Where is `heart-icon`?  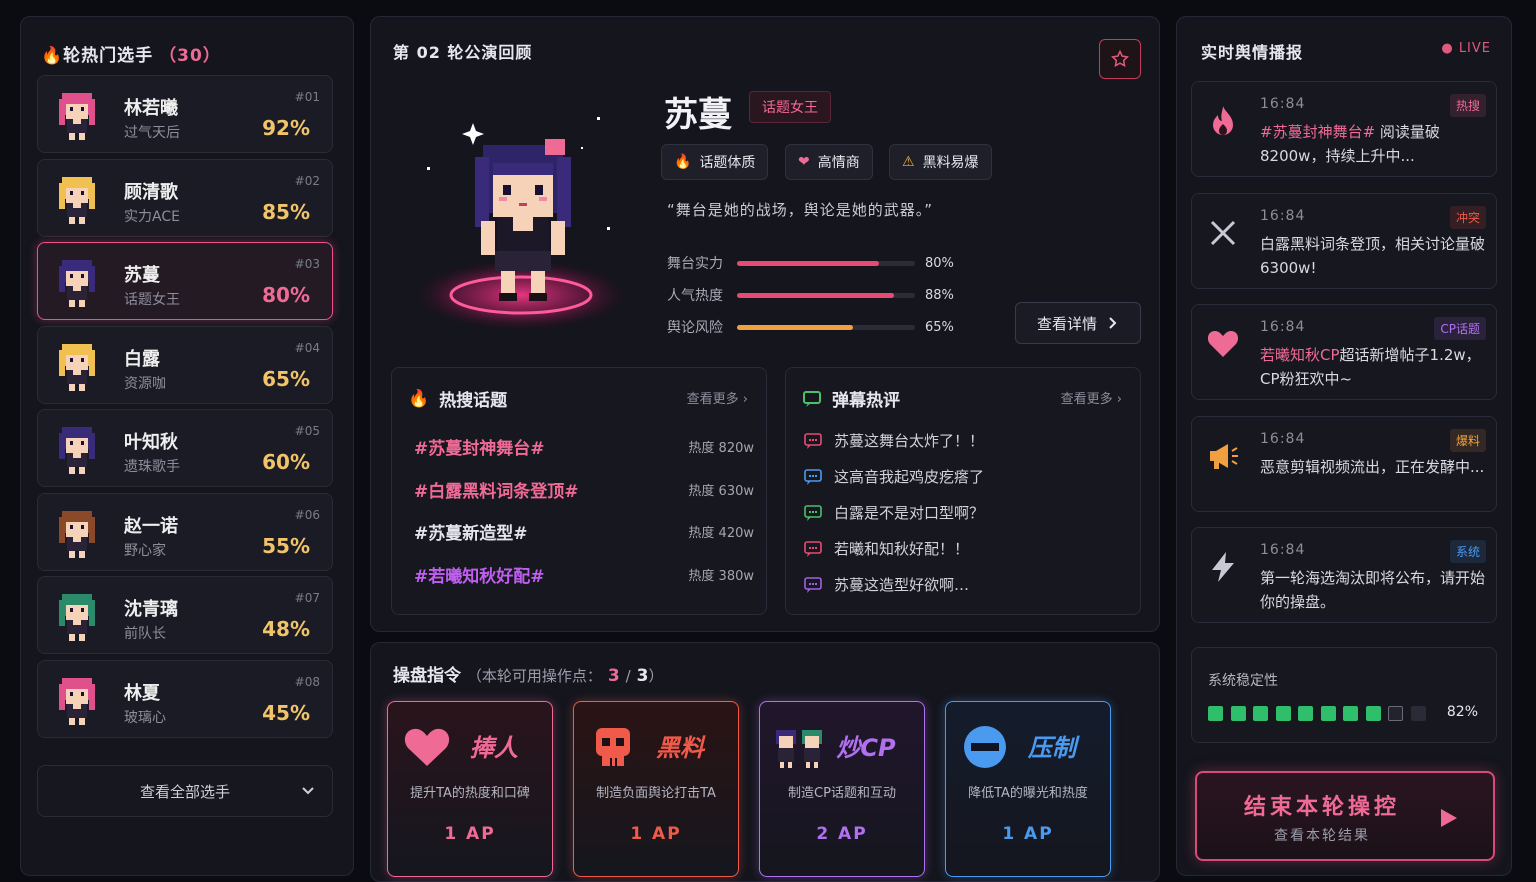 heart-icon is located at coordinates (1223, 344).